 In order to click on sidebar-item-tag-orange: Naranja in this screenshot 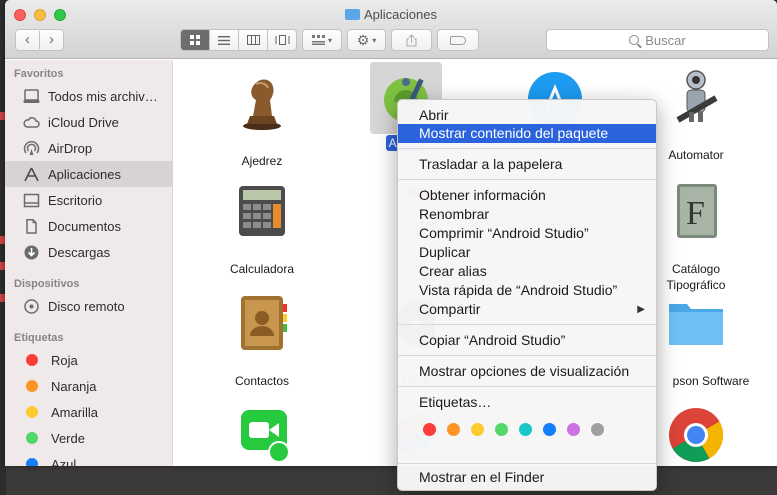, I will do `click(89, 386)`.